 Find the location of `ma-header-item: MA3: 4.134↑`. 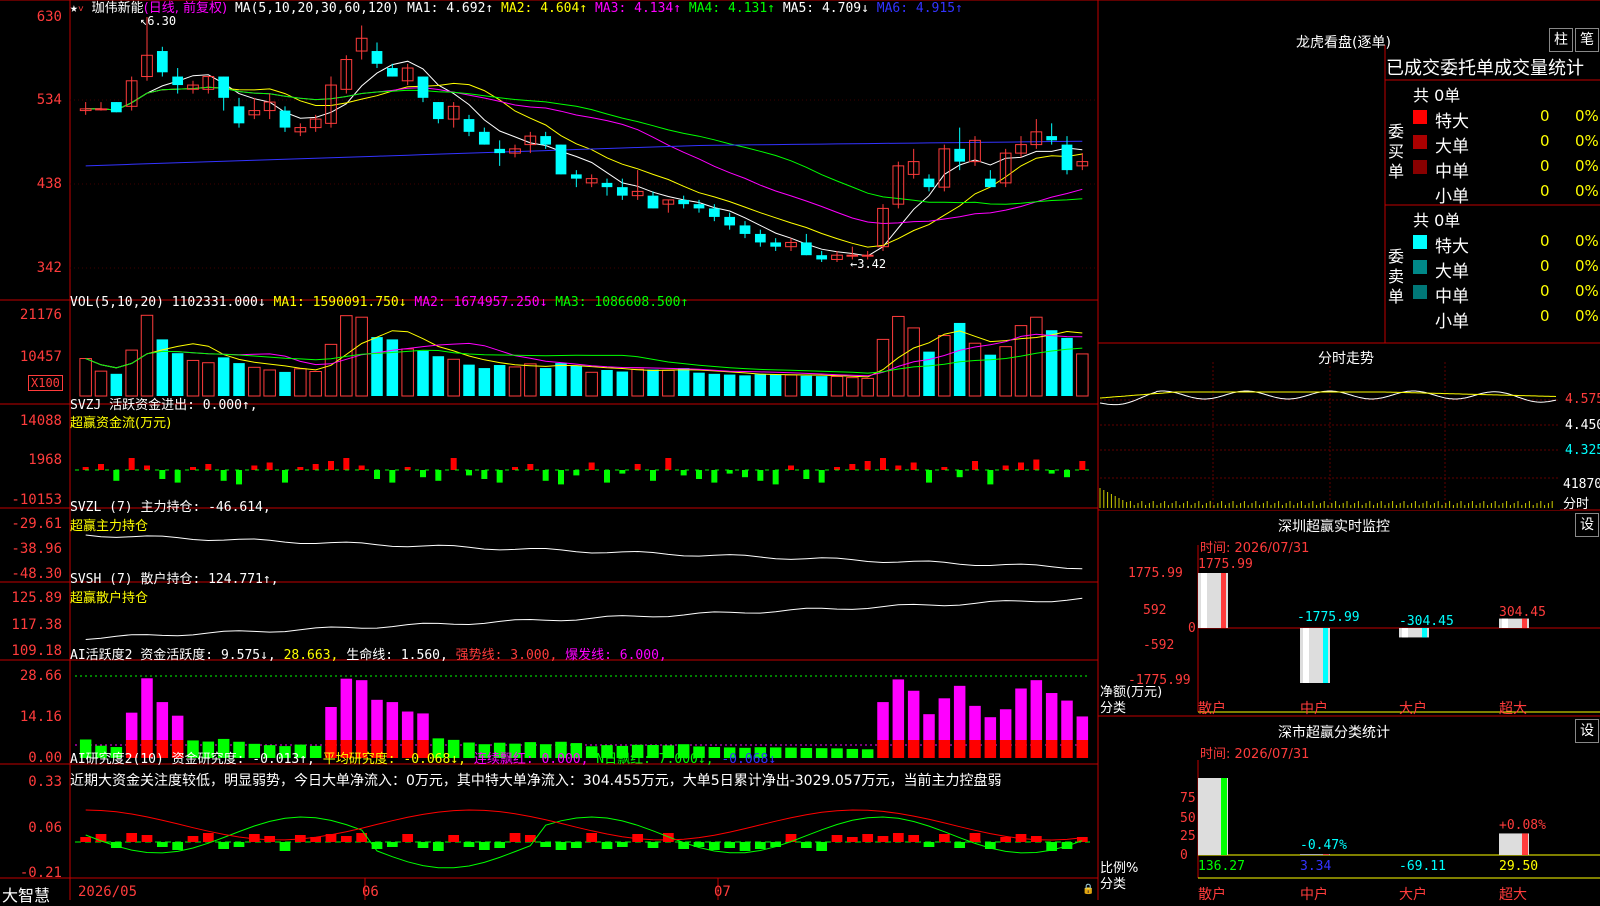

ma-header-item: MA3: 4.134↑ is located at coordinates (634, 8).